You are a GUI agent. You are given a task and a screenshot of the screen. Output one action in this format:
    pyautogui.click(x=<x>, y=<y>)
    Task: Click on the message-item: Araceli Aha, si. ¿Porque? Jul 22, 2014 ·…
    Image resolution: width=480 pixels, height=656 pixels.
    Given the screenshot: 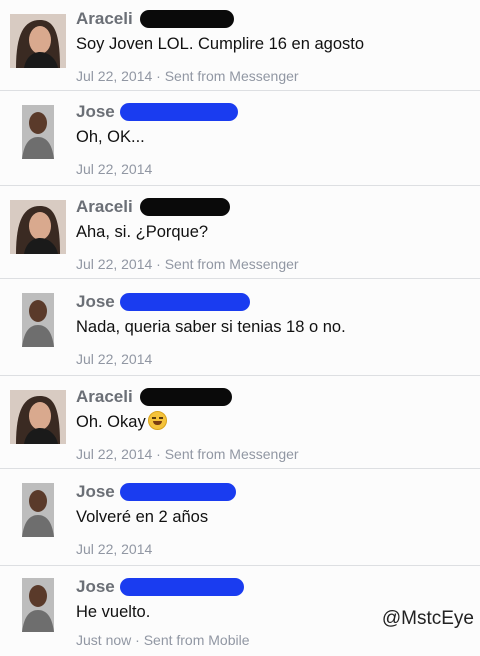 What is the action you would take?
    pyautogui.click(x=240, y=232)
    